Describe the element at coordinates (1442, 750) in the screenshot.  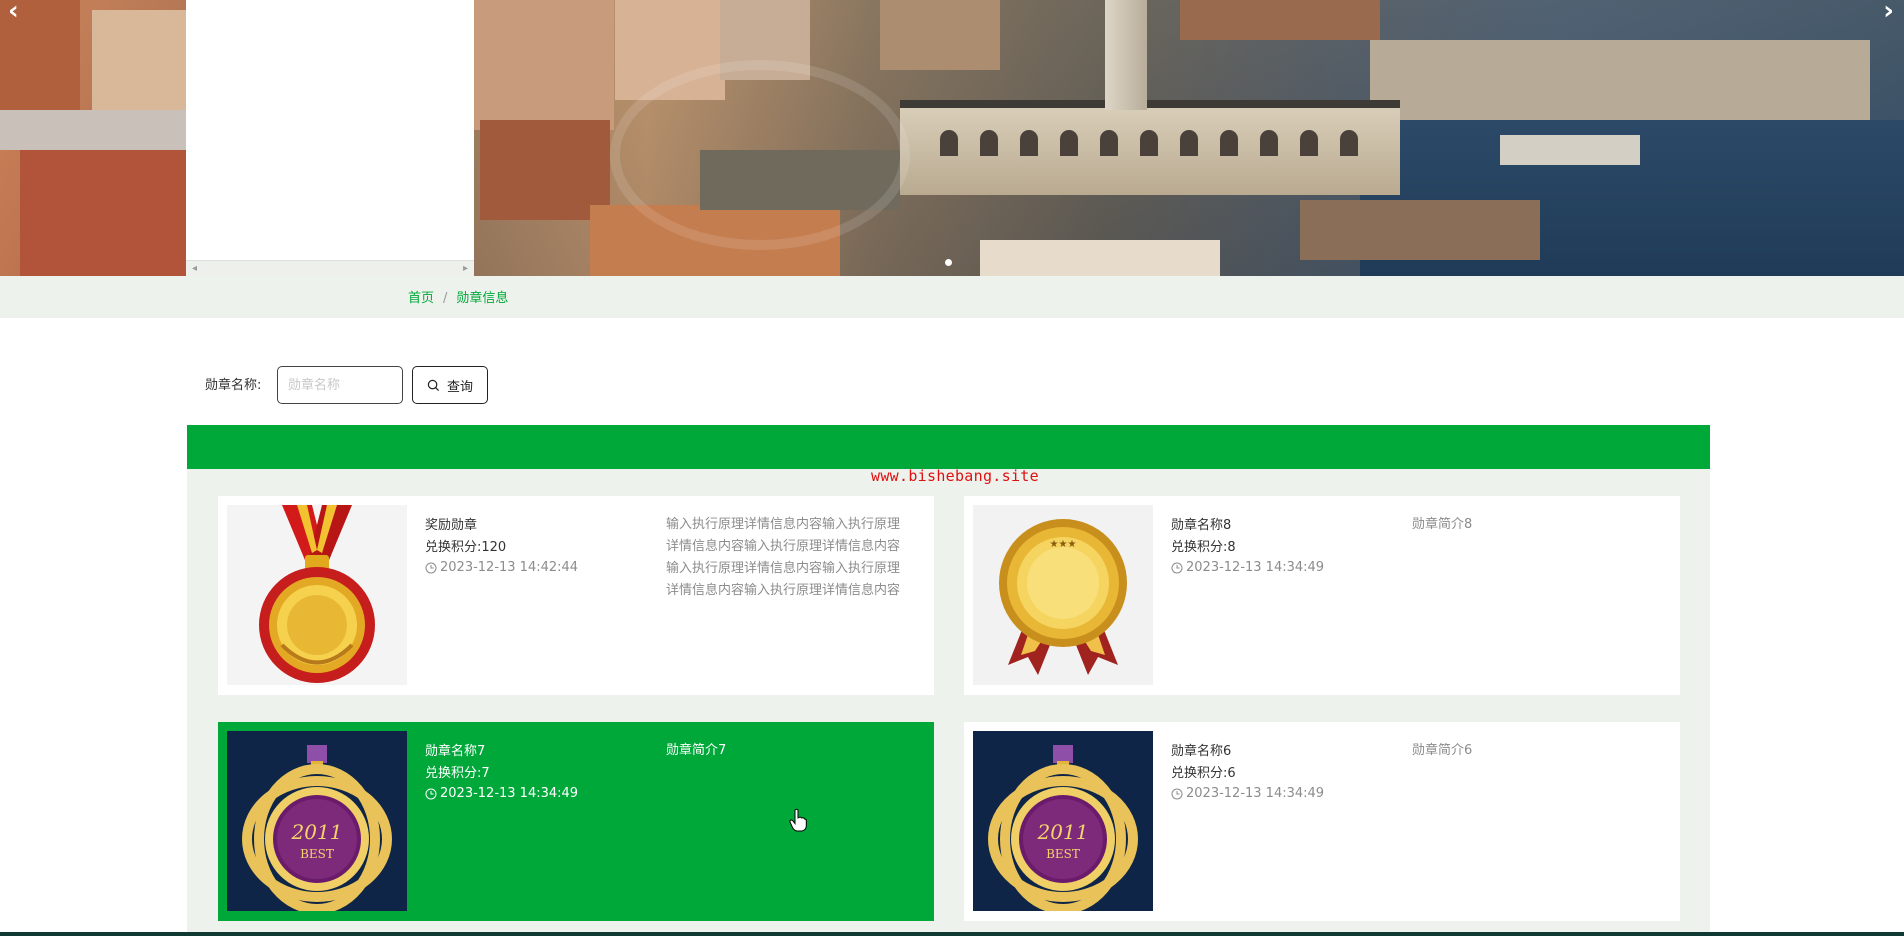
I see `medal-desc: 勋章简介6` at that location.